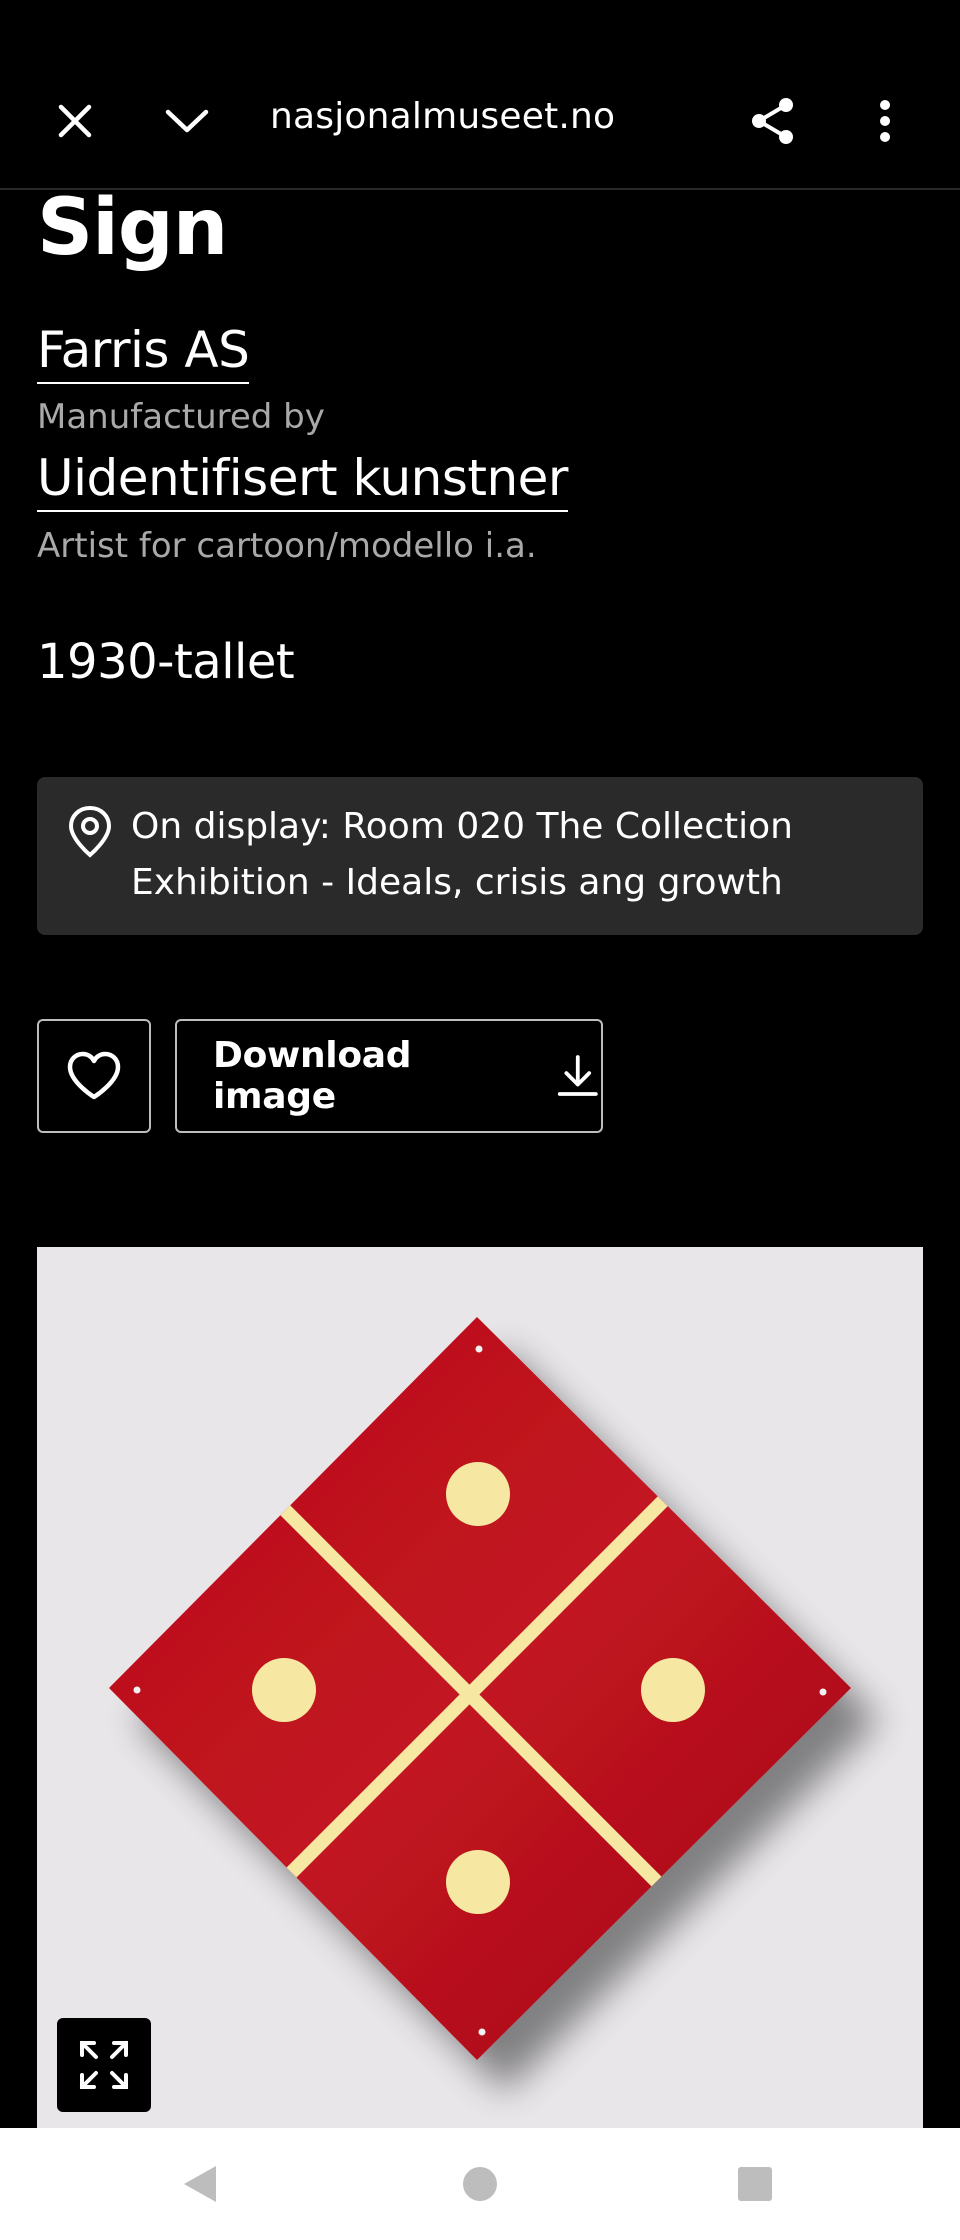  I want to click on location-pin-icon, so click(90, 831).